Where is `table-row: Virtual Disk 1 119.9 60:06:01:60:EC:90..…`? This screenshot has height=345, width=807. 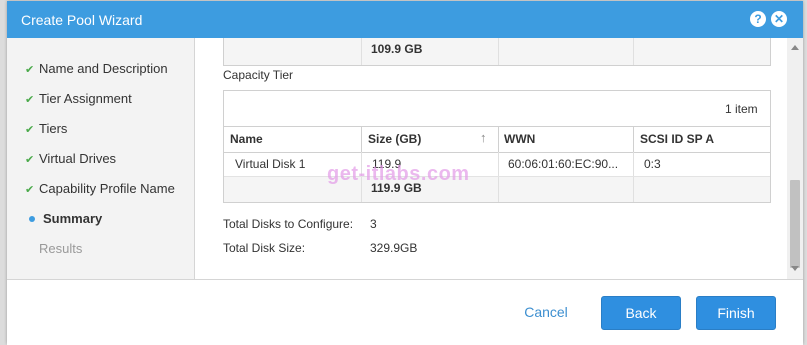
table-row: Virtual Disk 1 119.9 60:06:01:60:EC:90..… is located at coordinates (497, 164).